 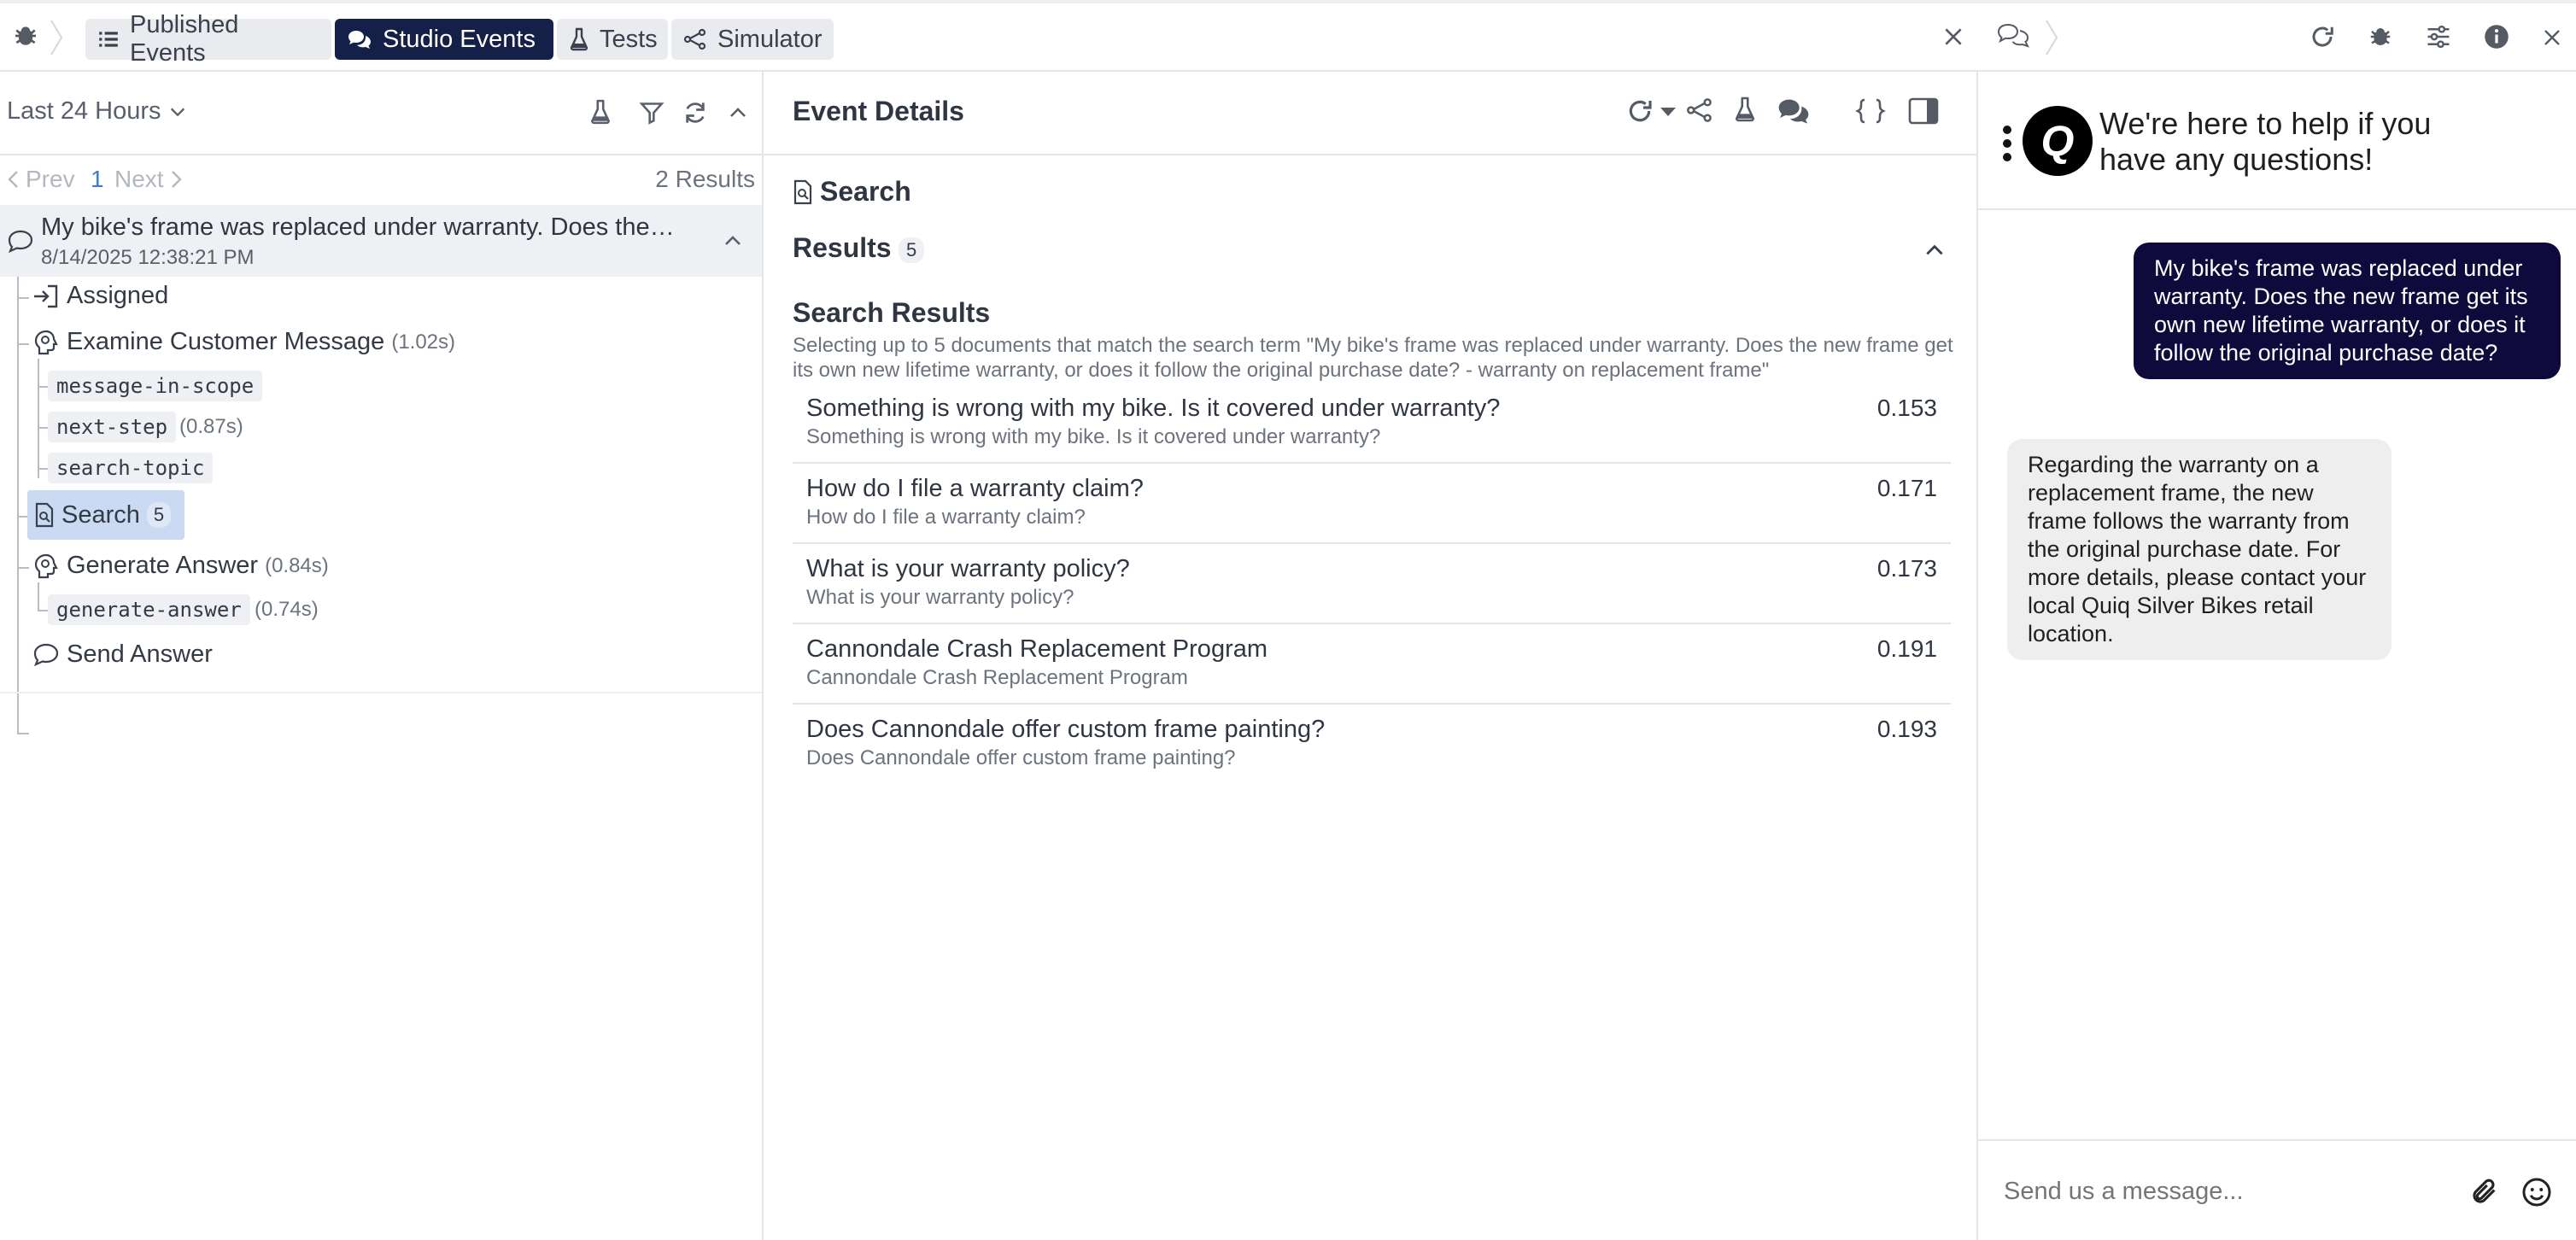 What do you see at coordinates (2438, 37) in the screenshot?
I see `sliders-icon` at bounding box center [2438, 37].